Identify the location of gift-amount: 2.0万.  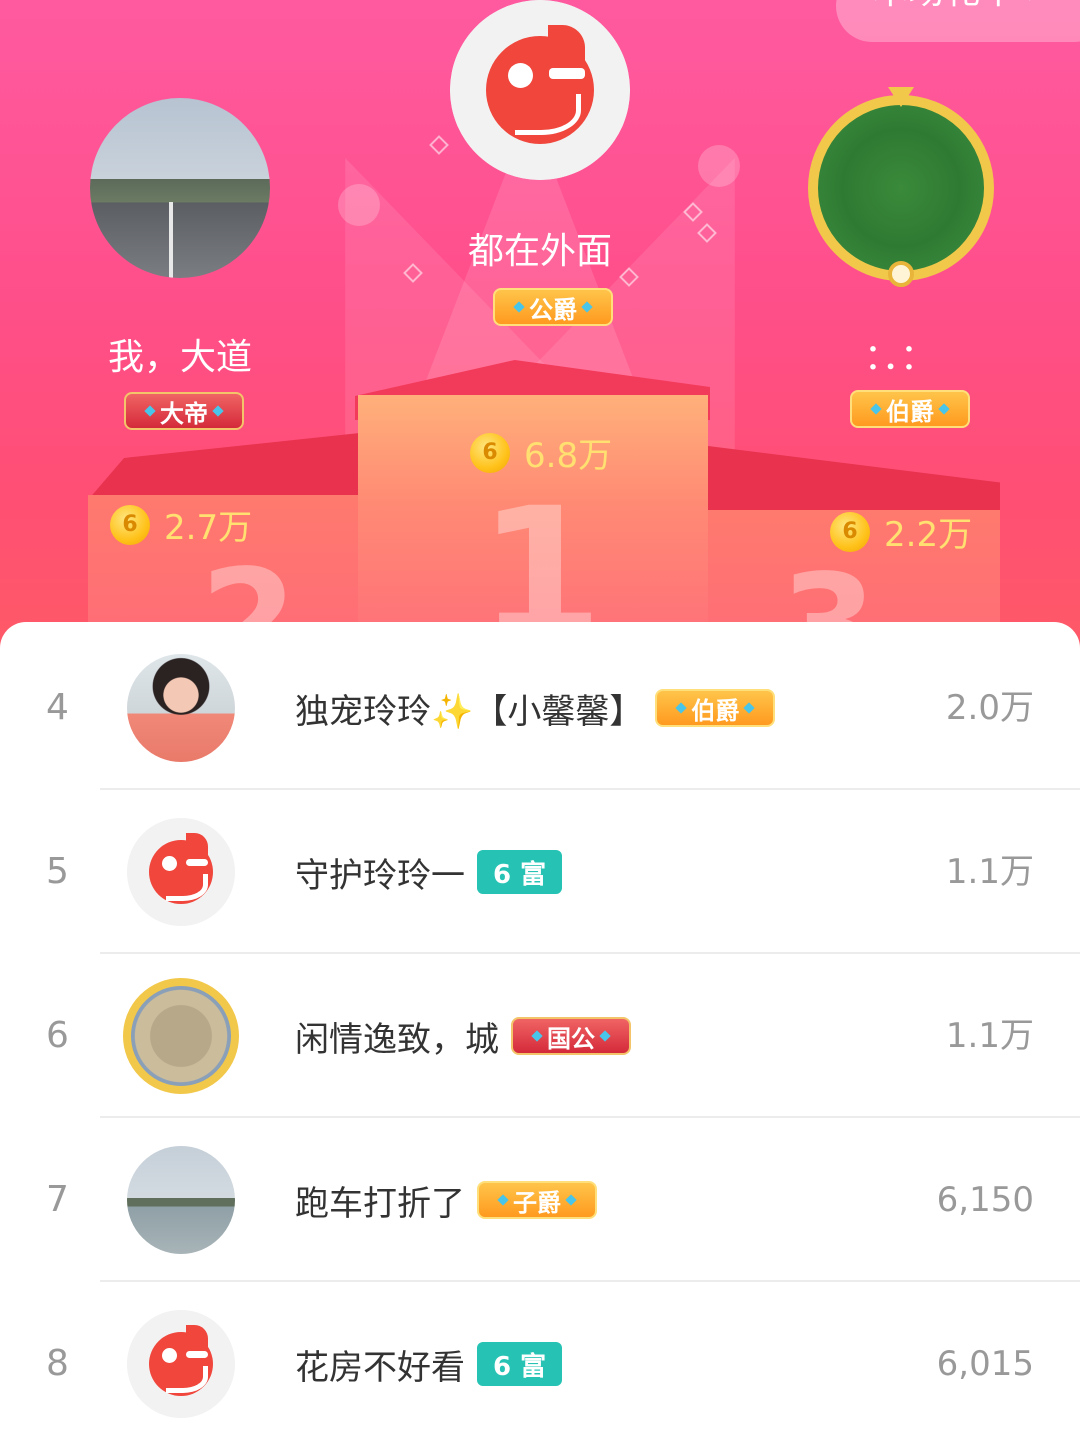
(989, 708).